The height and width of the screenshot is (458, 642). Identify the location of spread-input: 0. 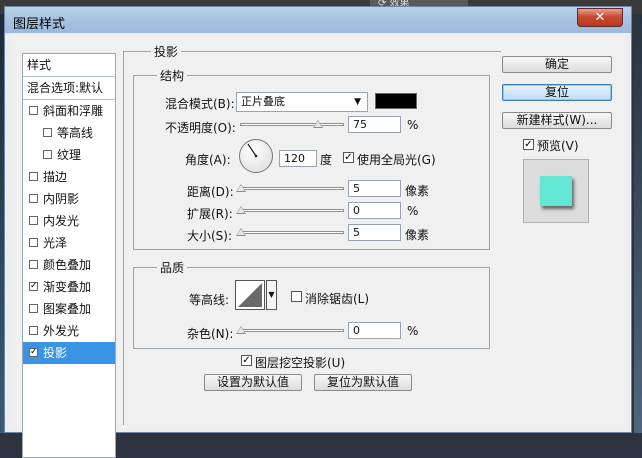
(374, 210).